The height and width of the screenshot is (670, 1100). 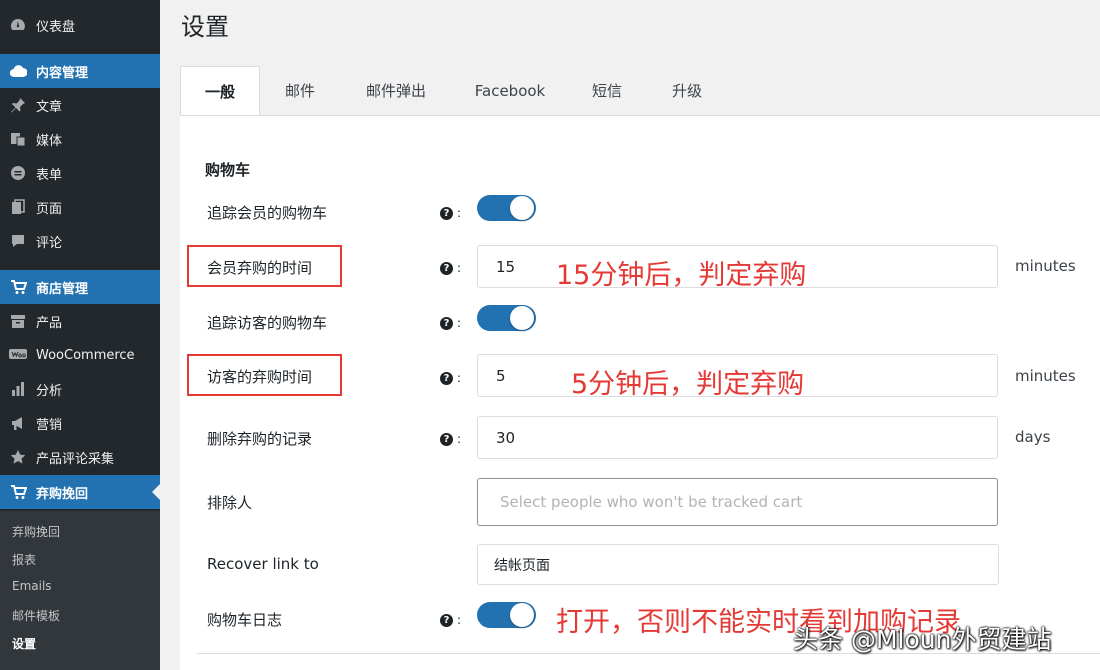 I want to click on sidebar-item-woocommerce: WooCommerce, so click(x=80, y=355).